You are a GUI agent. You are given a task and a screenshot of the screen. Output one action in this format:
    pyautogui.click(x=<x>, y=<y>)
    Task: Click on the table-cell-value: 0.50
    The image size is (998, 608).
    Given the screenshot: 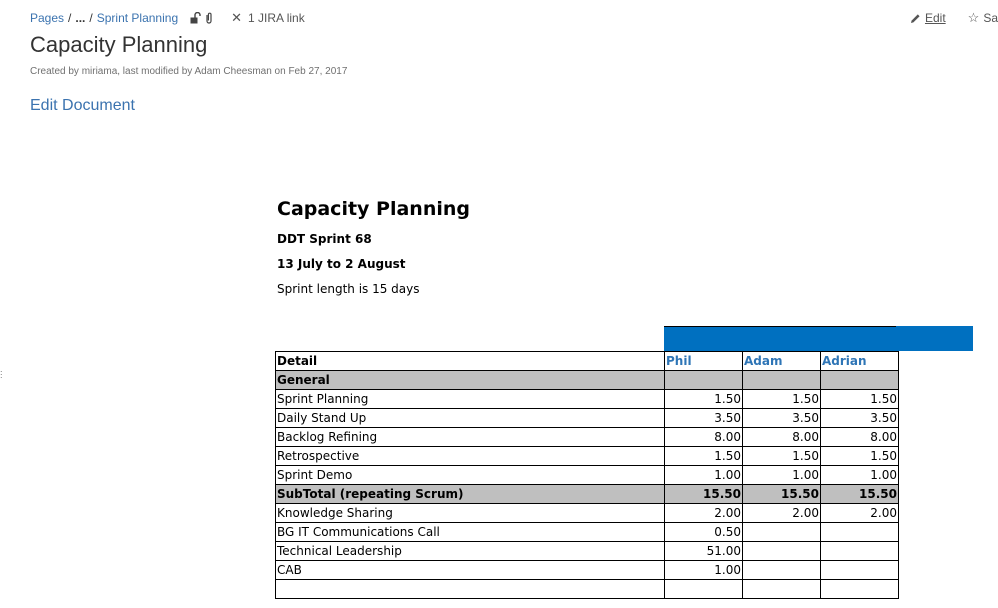 What is the action you would take?
    pyautogui.click(x=703, y=532)
    